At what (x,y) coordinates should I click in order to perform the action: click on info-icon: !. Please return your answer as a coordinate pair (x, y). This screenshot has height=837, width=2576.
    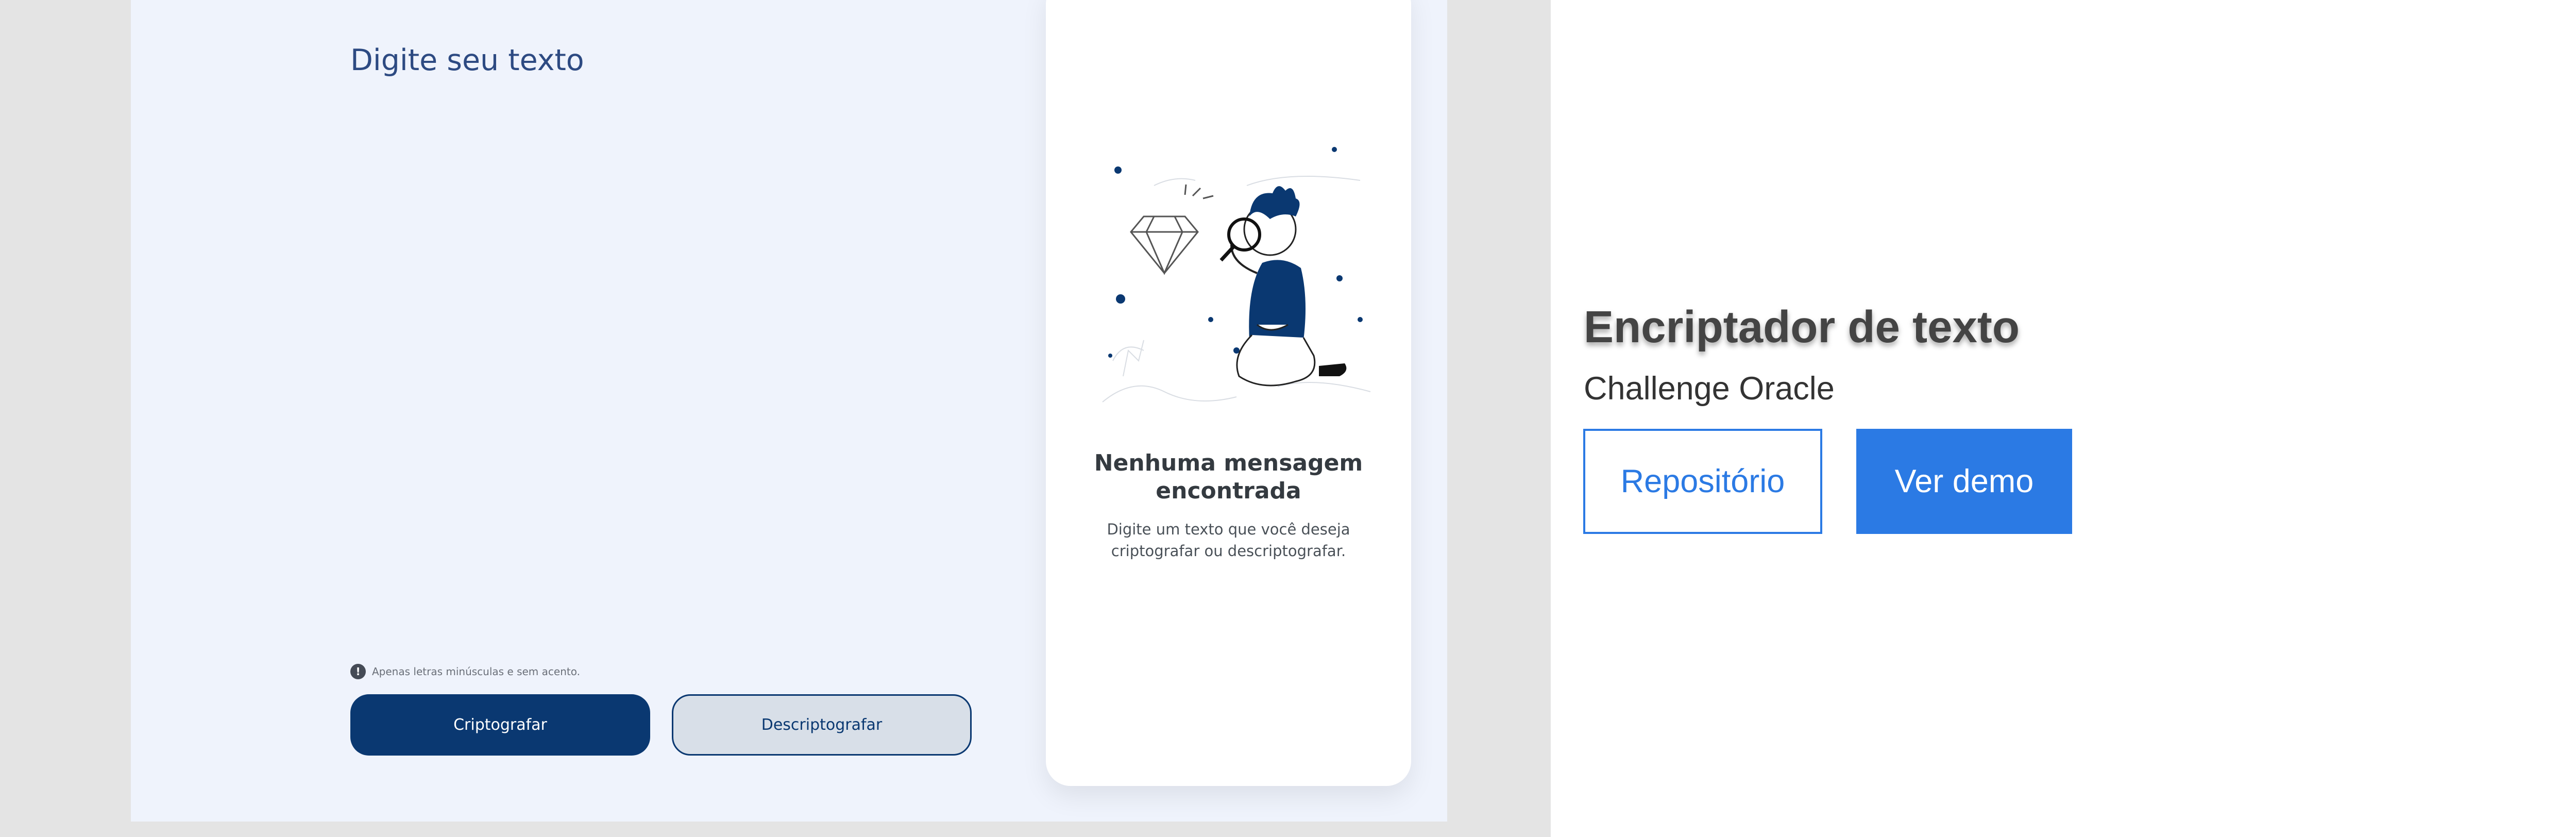
    Looking at the image, I should click on (358, 671).